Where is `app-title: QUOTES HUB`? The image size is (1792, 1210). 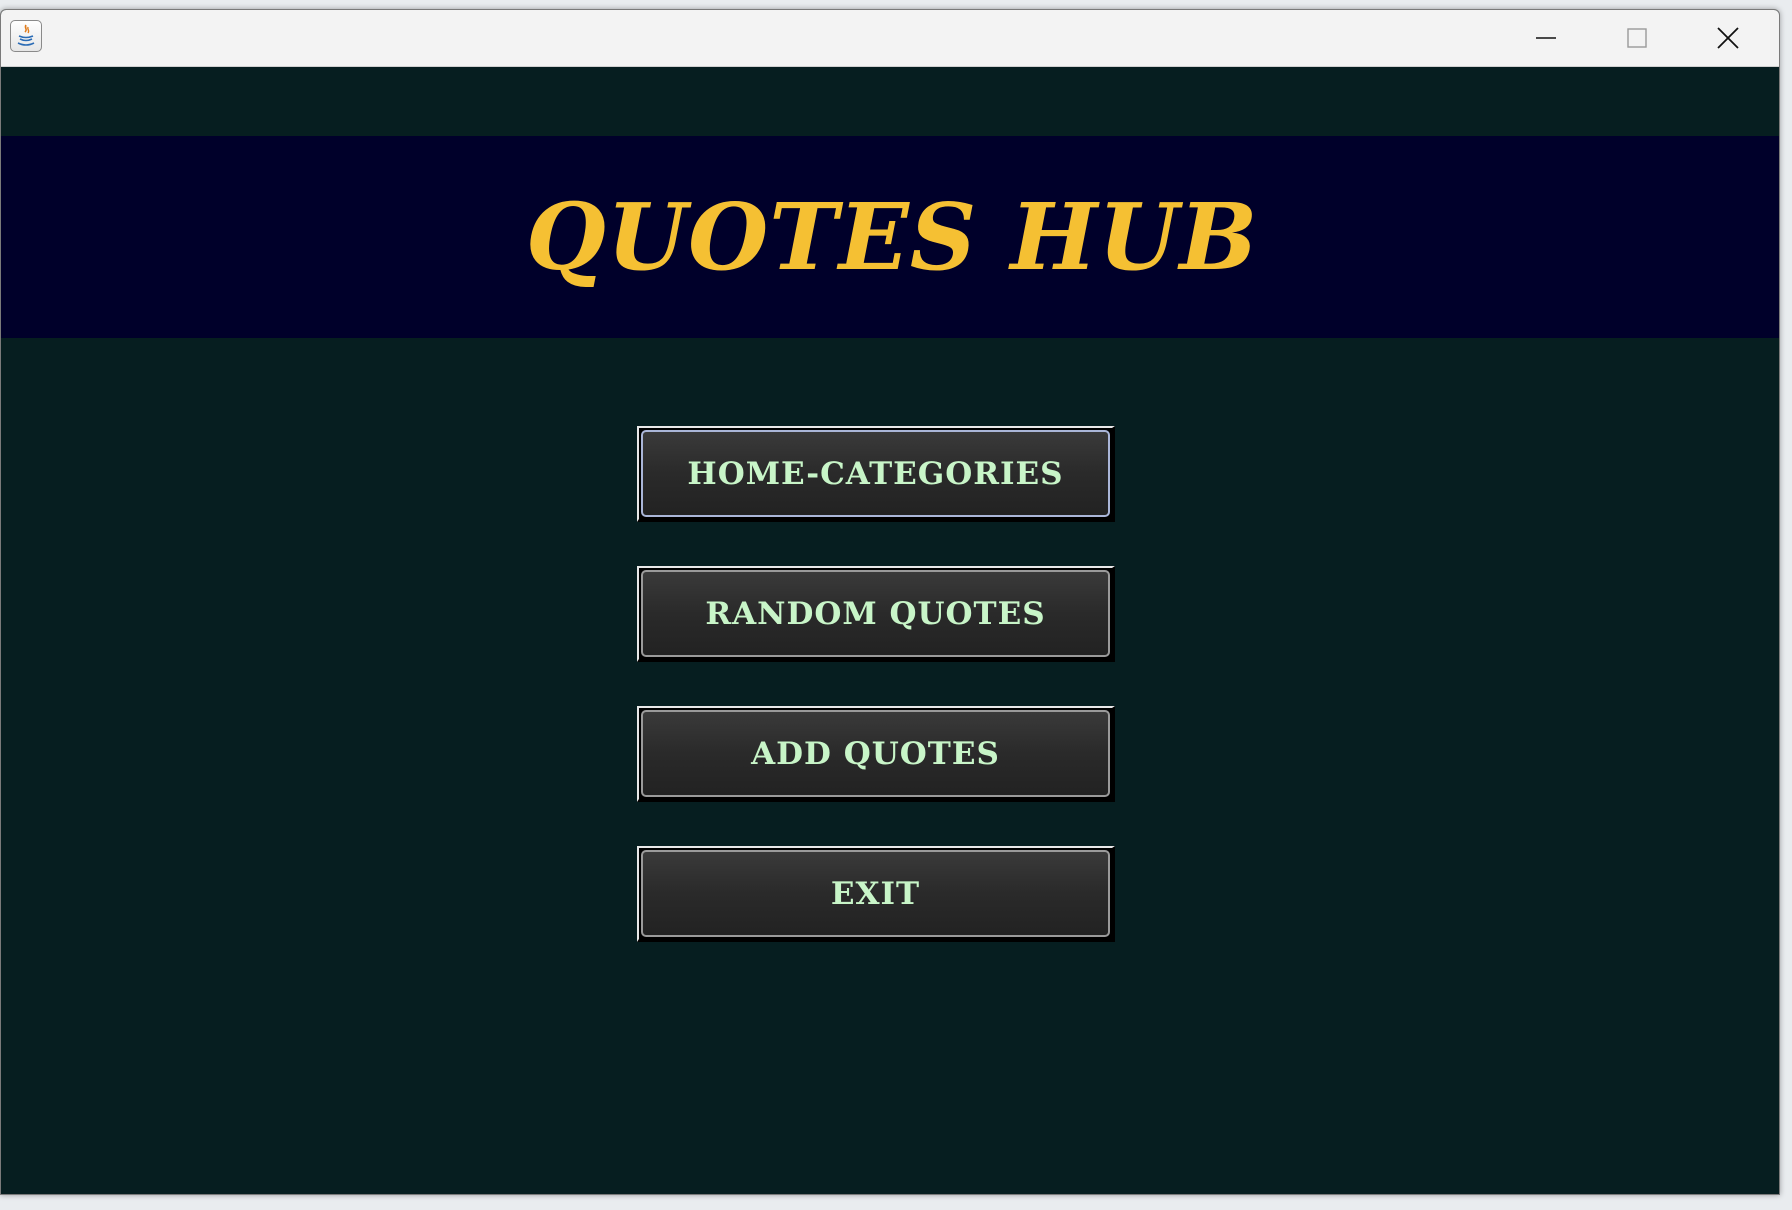 app-title: QUOTES HUB is located at coordinates (892, 237).